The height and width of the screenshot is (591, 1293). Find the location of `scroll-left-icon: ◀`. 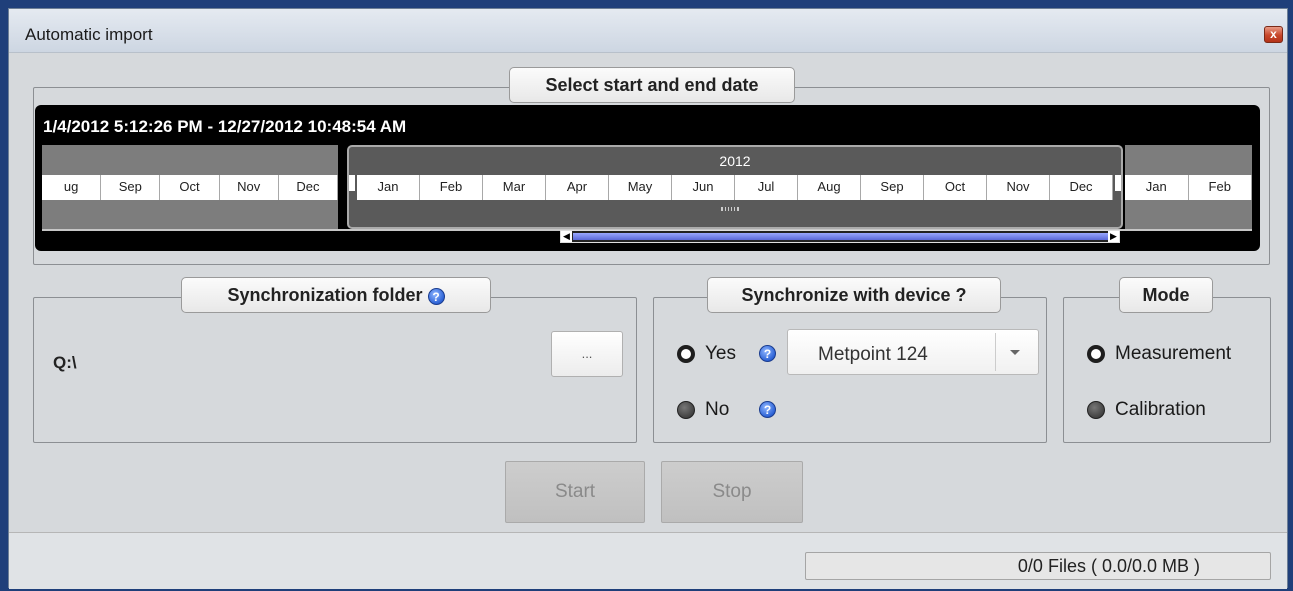

scroll-left-icon: ◀ is located at coordinates (566, 236).